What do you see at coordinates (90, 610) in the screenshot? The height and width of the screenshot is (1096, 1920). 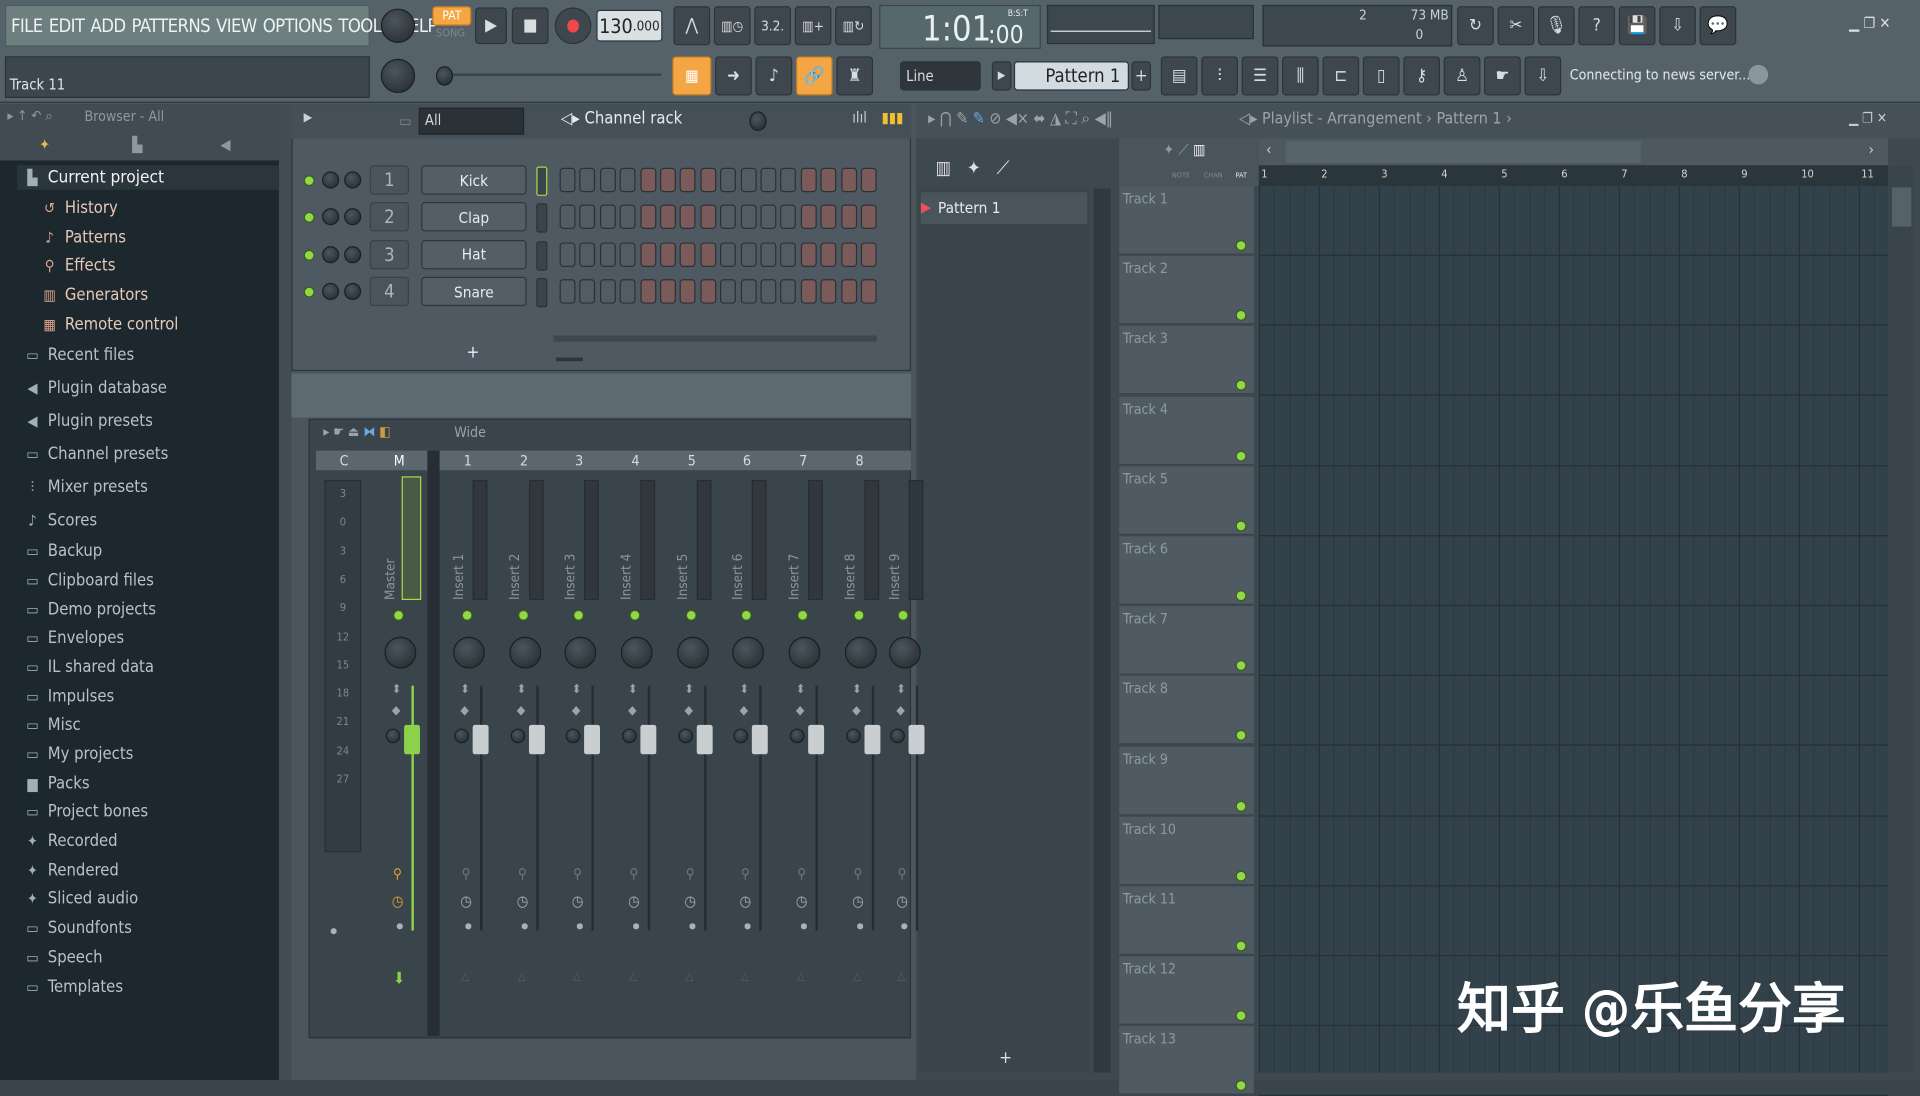 I see `browser-item-demo-projects: ▭ Demo projects` at bounding box center [90, 610].